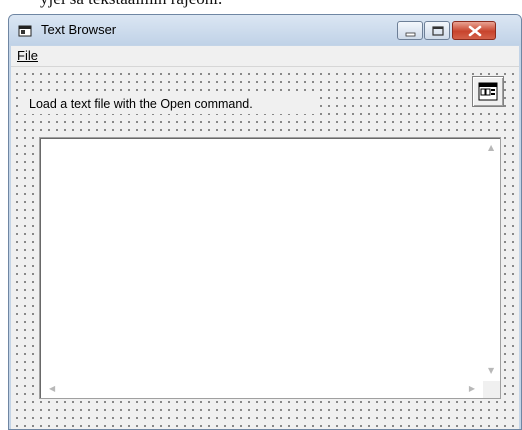 This screenshot has height=430, width=522. Describe the element at coordinates (141, 104) in the screenshot. I see `instruction-label-text: Load a text file with the Open command.` at that location.